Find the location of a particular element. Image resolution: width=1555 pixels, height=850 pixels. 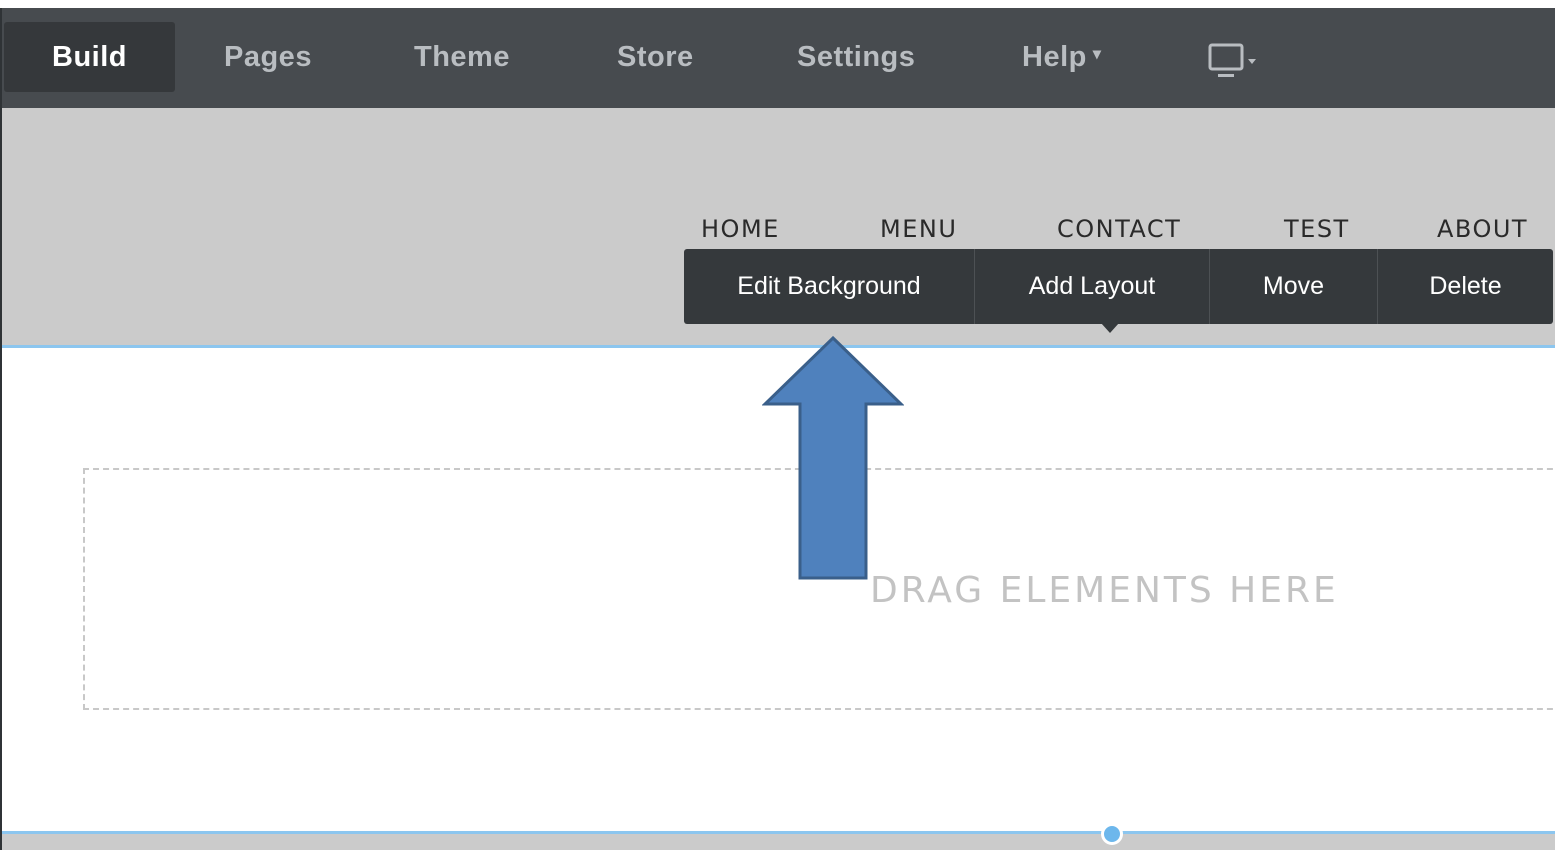

tab-help: Help ▾ is located at coordinates (1061, 57).